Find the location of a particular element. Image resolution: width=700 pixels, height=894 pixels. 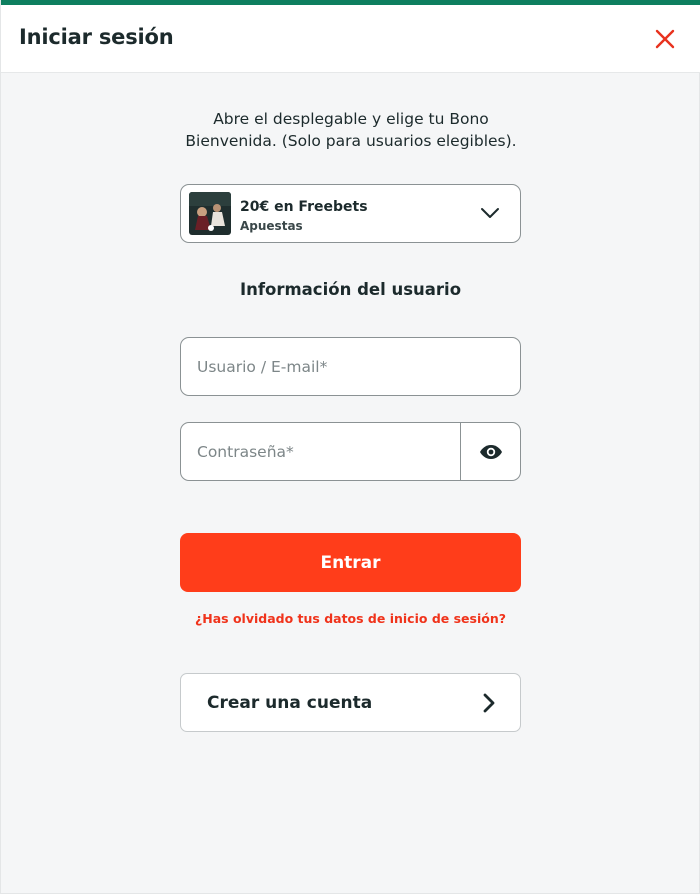

create-account-label: Crear una cuenta is located at coordinates (290, 703).